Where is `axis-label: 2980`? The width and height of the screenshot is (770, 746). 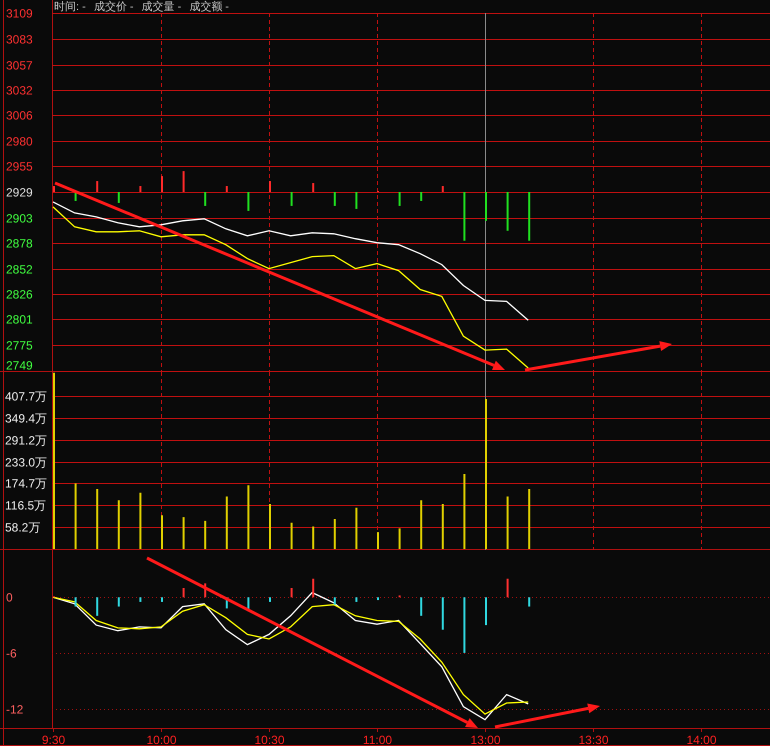 axis-label: 2980 is located at coordinates (19, 141).